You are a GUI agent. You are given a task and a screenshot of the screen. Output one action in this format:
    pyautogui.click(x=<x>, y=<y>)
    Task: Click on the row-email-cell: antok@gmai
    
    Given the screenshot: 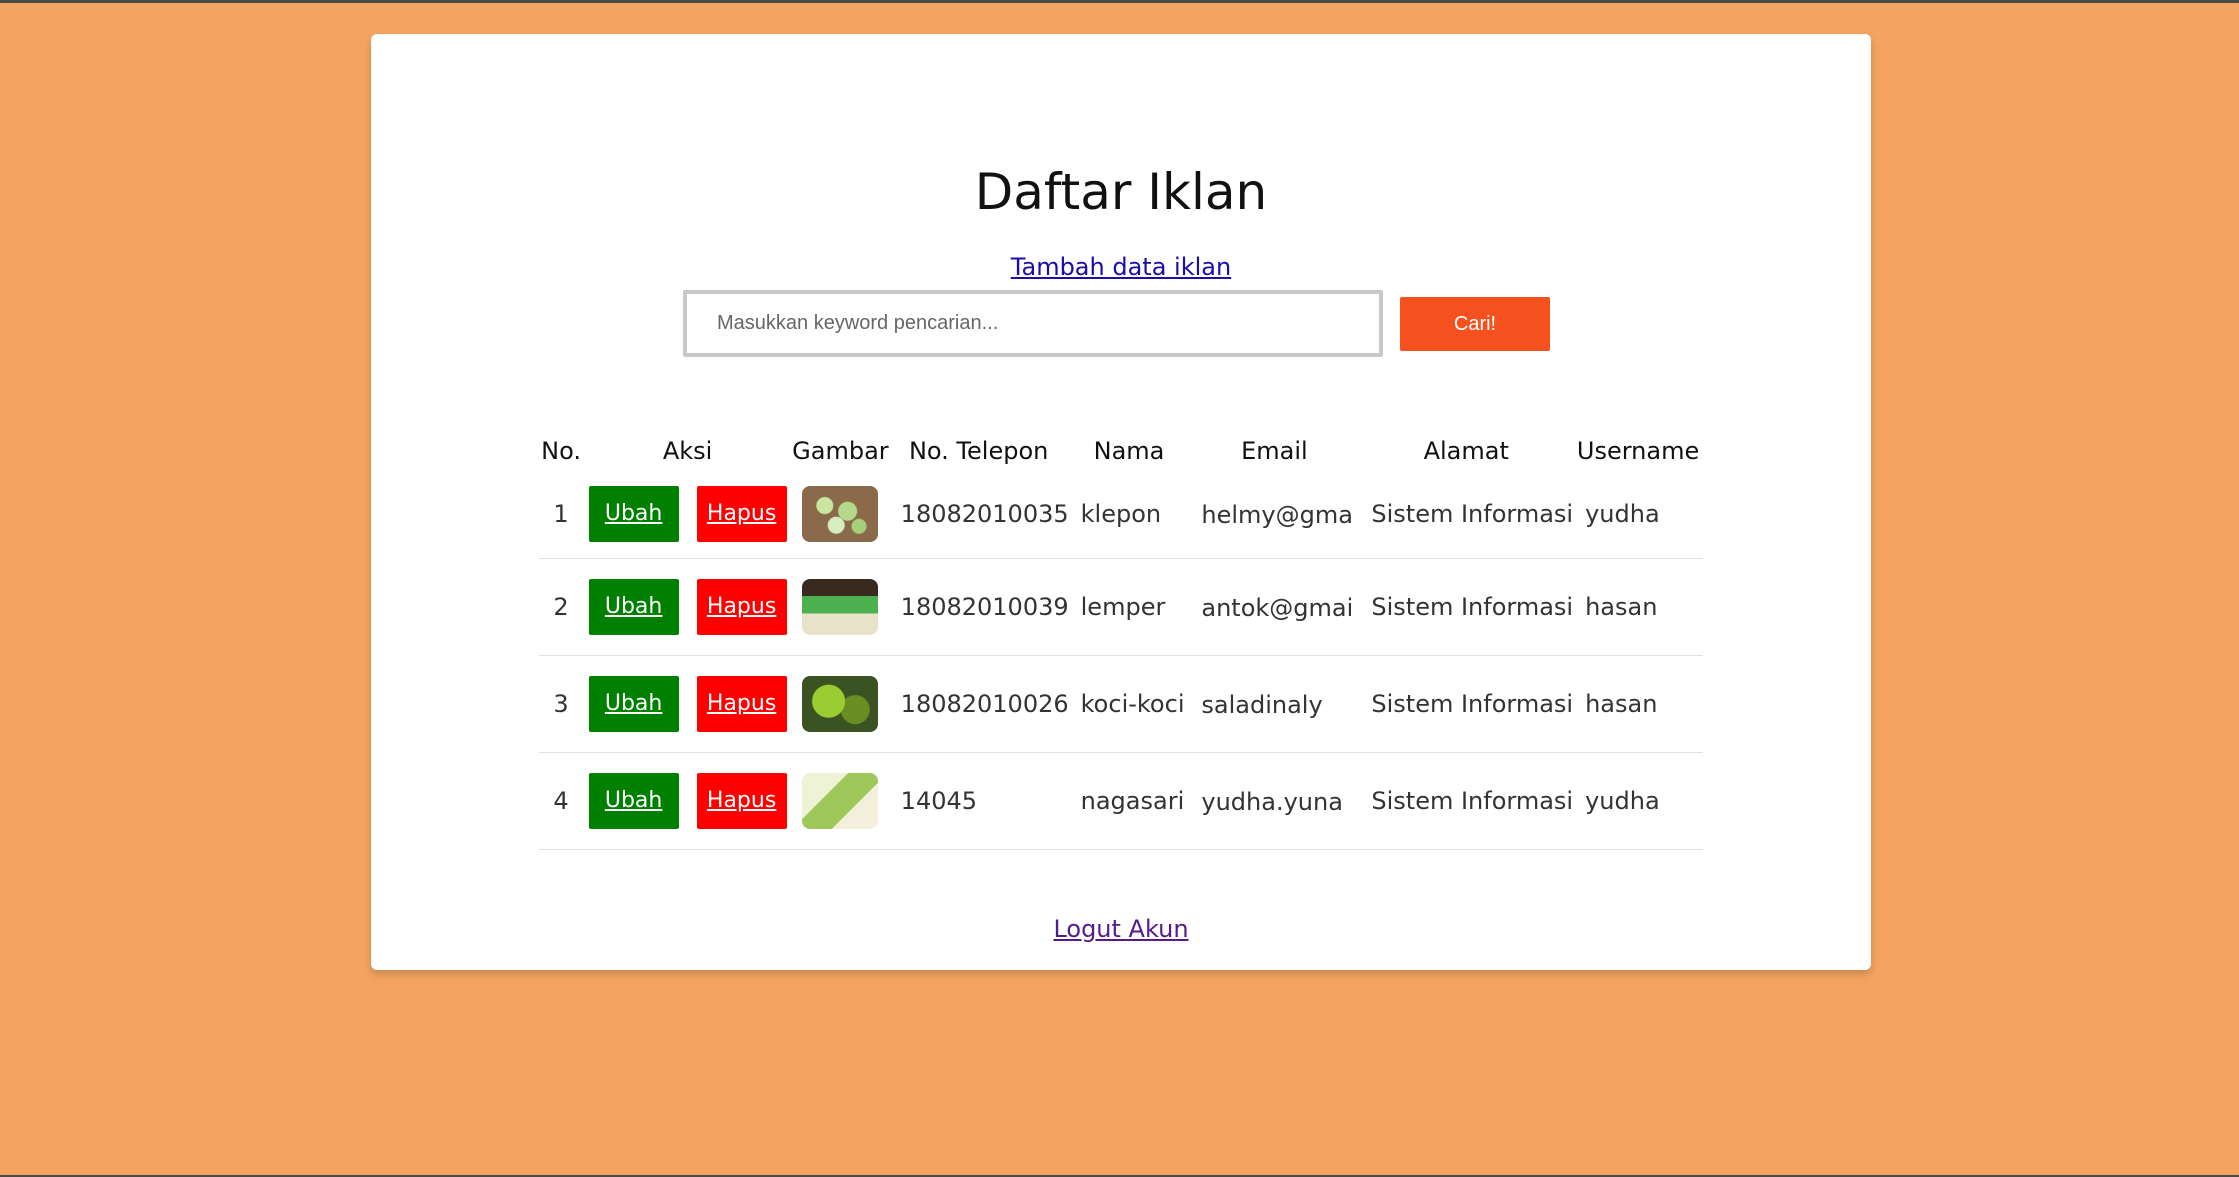 What is the action you would take?
    pyautogui.click(x=1274, y=607)
    